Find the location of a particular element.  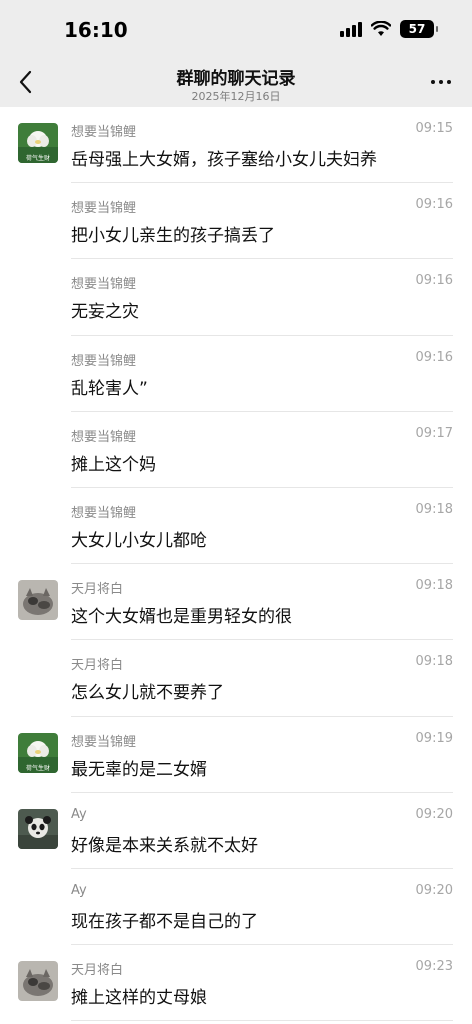

status-icons: 57 is located at coordinates (389, 29).